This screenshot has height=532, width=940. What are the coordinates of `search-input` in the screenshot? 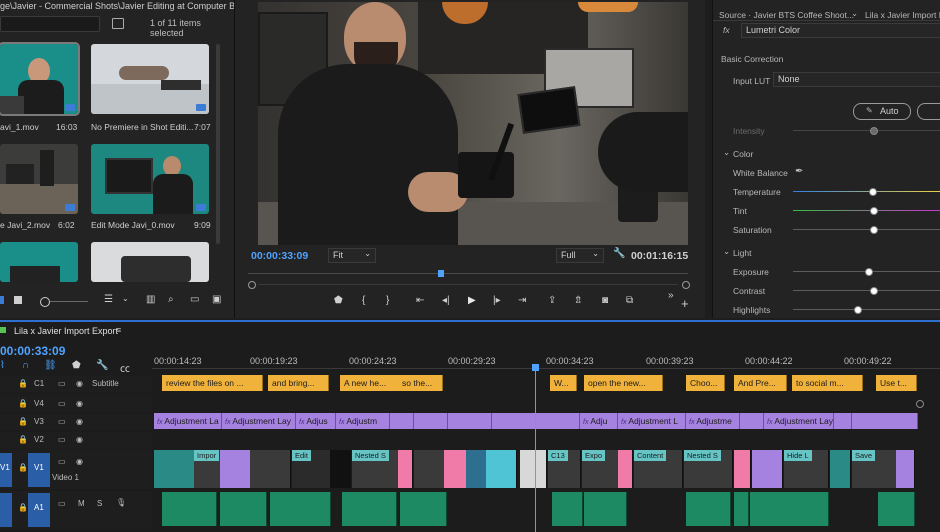 It's located at (50, 24).